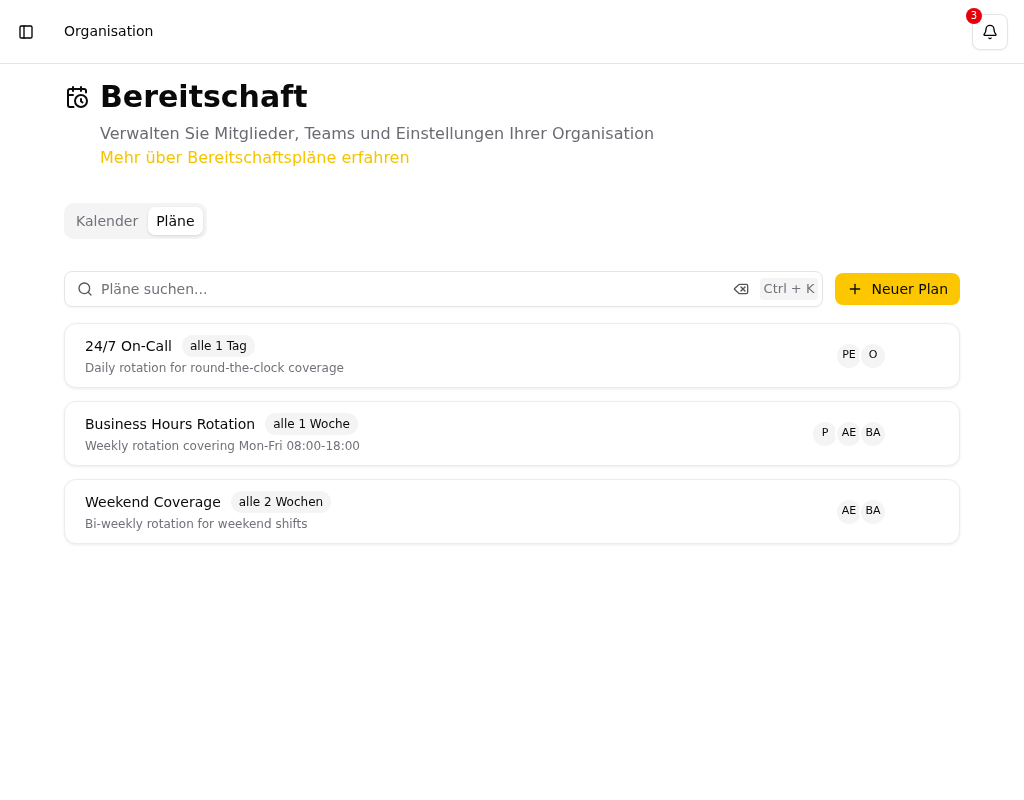 This screenshot has width=1024, height=800. What do you see at coordinates (378, 146) in the screenshot?
I see `page-description: Verwalten Sie Mitglieder, Teams und Einstellungen Ihrer Organisation Mehr über Bereitschaftspläne erfahren` at bounding box center [378, 146].